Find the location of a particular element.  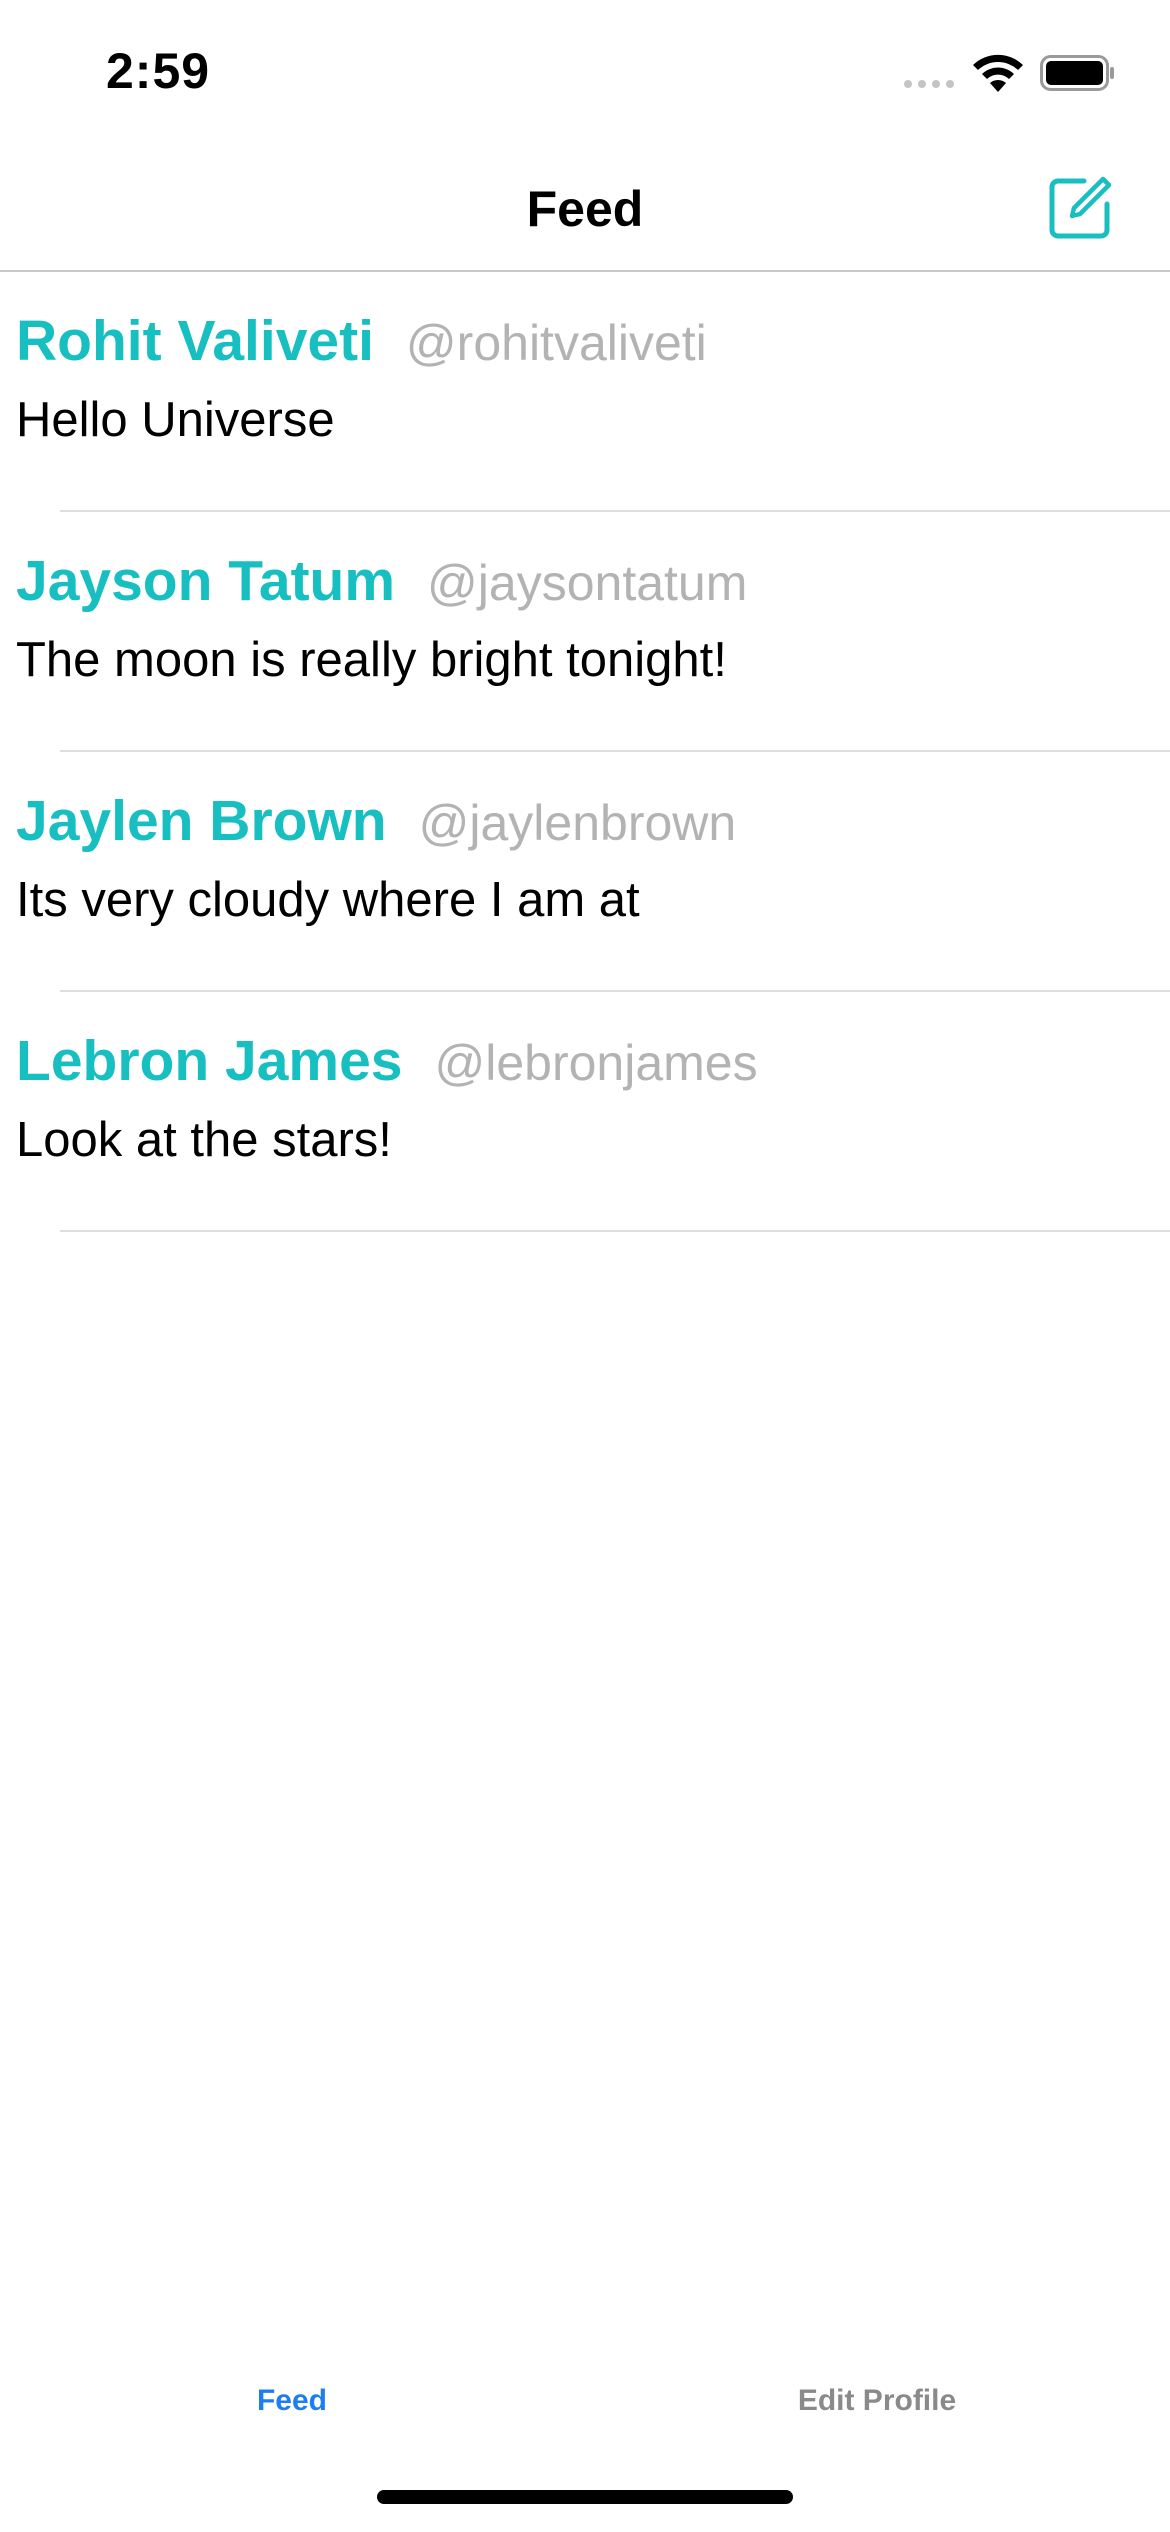

tab-bar: Feed Edit Profile is located at coordinates (585, 2405).